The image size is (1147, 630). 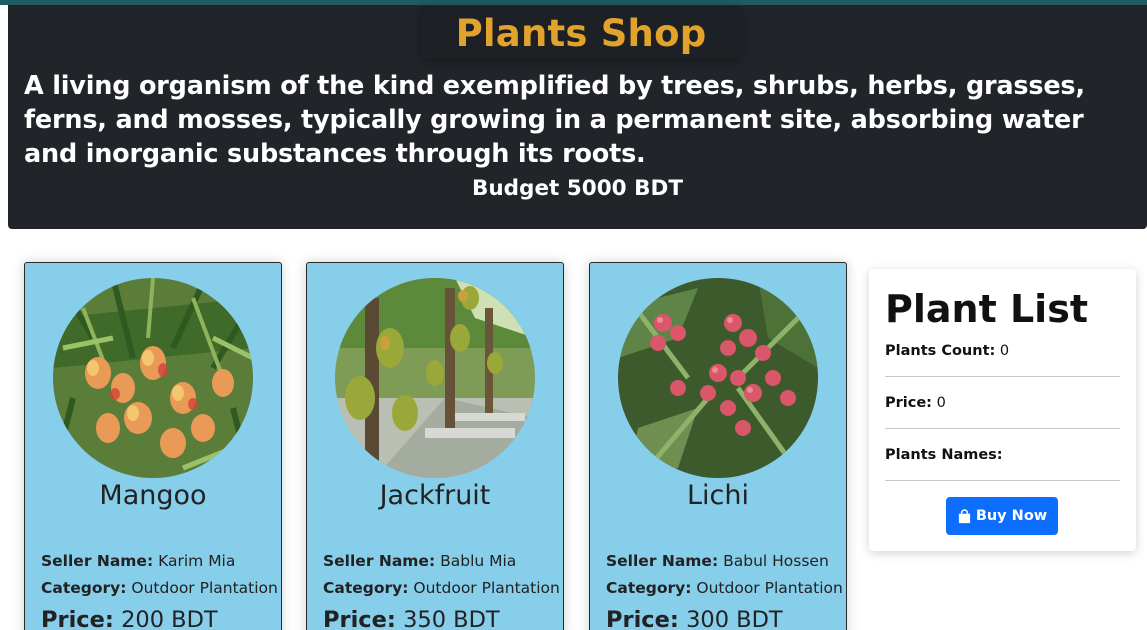 What do you see at coordinates (776, 561) in the screenshot?
I see `seller-value: Babul Hossen` at bounding box center [776, 561].